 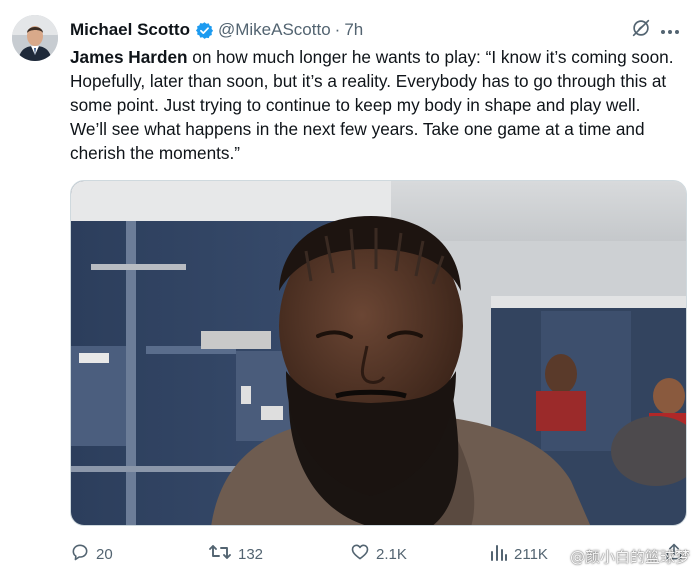 I want to click on heart-icon, so click(x=363, y=554).